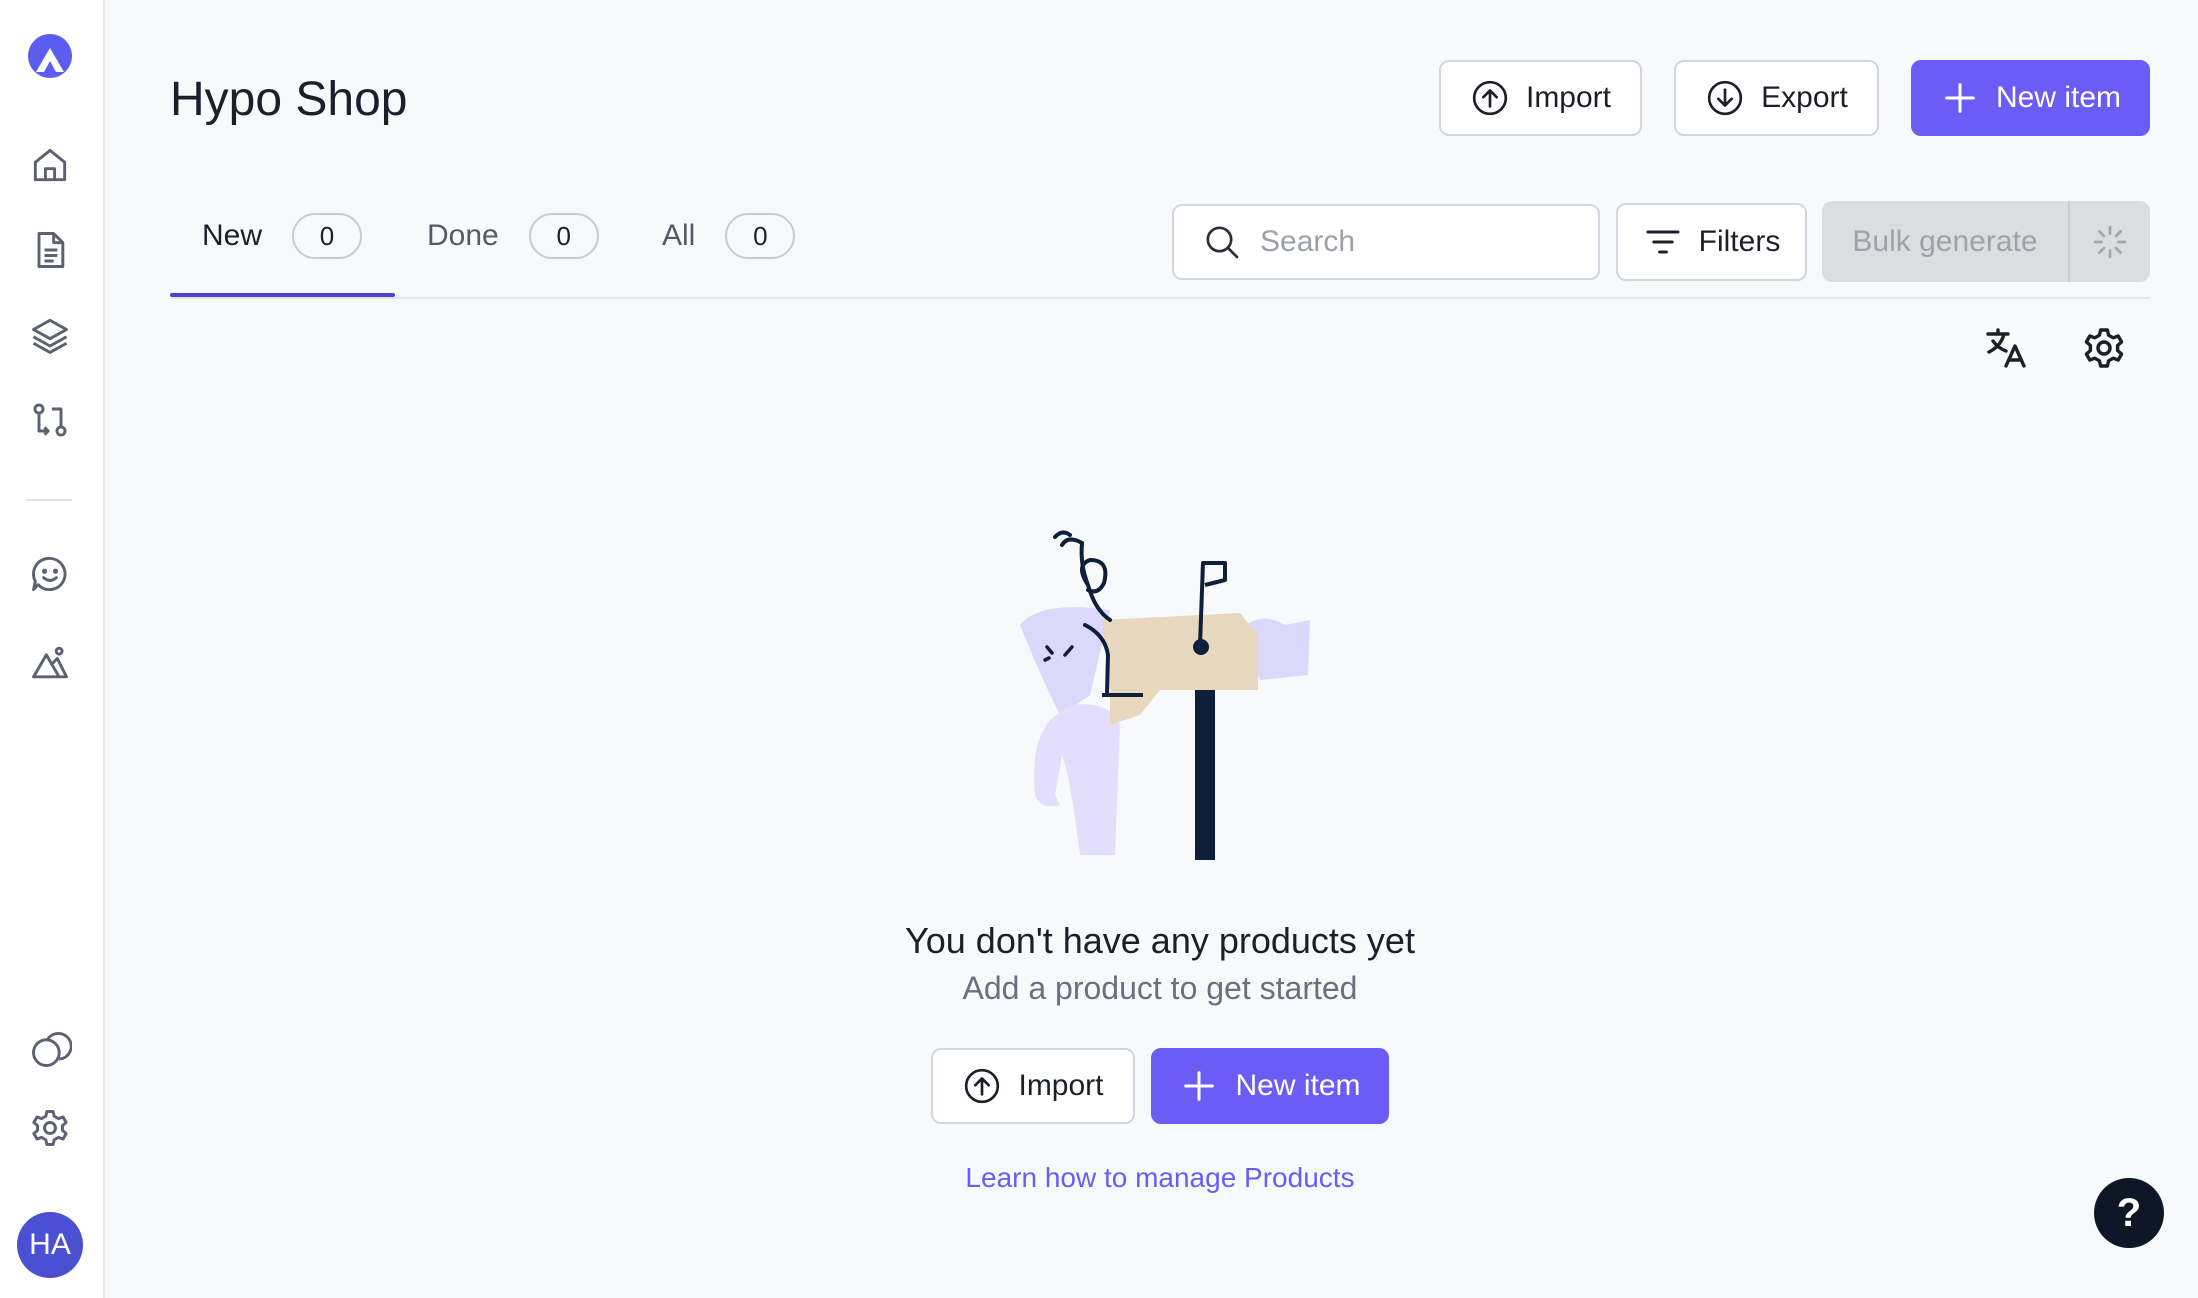 This screenshot has height=1298, width=2198. I want to click on tab-label: New, so click(232, 235).